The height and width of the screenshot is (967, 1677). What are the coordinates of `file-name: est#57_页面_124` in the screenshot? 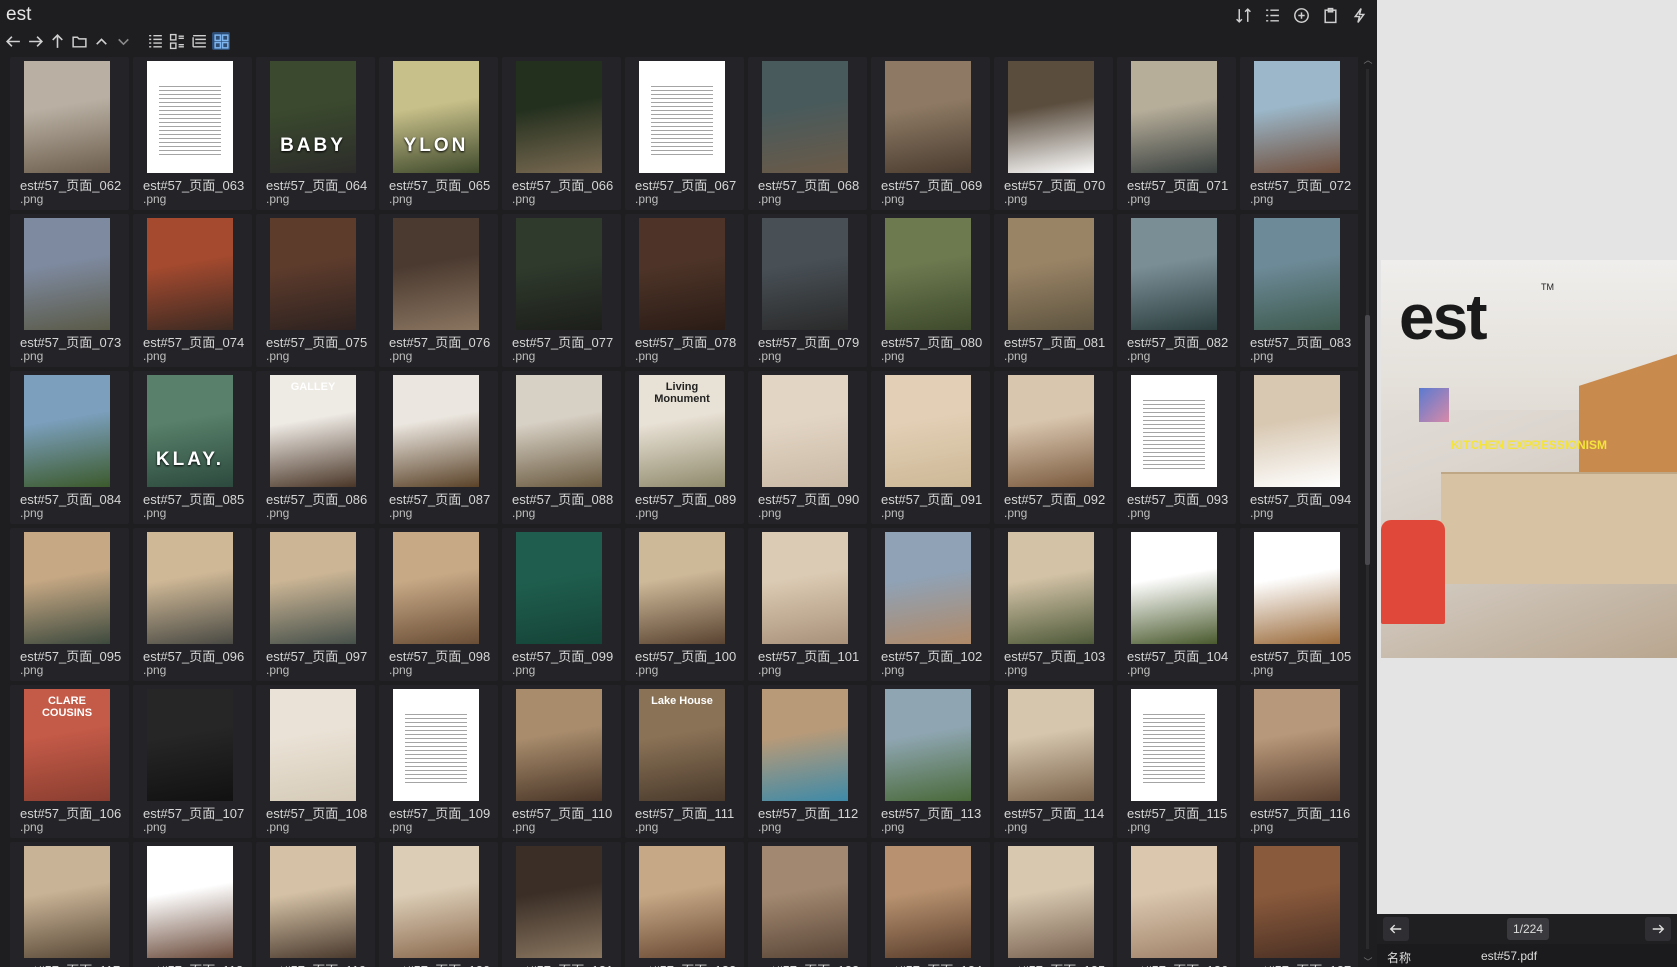 It's located at (931, 963).